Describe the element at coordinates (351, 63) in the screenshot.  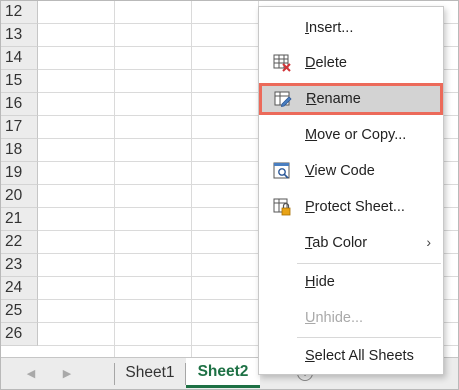
I see `menu-item-delete: Delete` at that location.